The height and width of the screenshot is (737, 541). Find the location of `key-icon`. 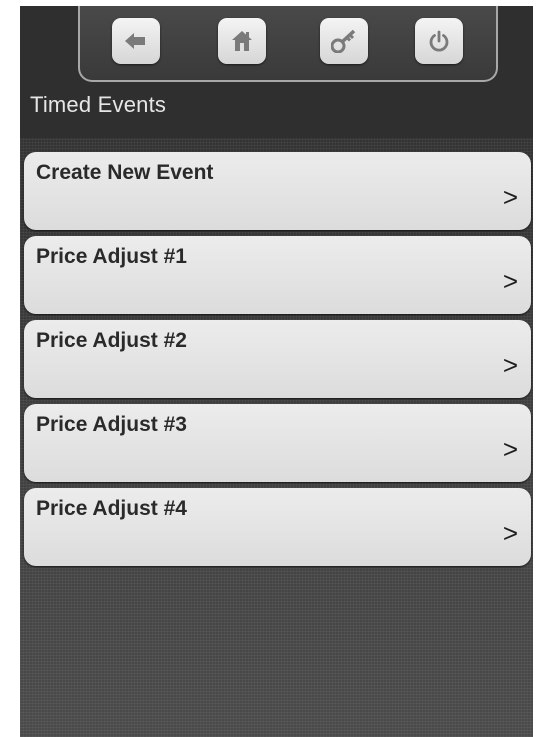

key-icon is located at coordinates (343, 41).